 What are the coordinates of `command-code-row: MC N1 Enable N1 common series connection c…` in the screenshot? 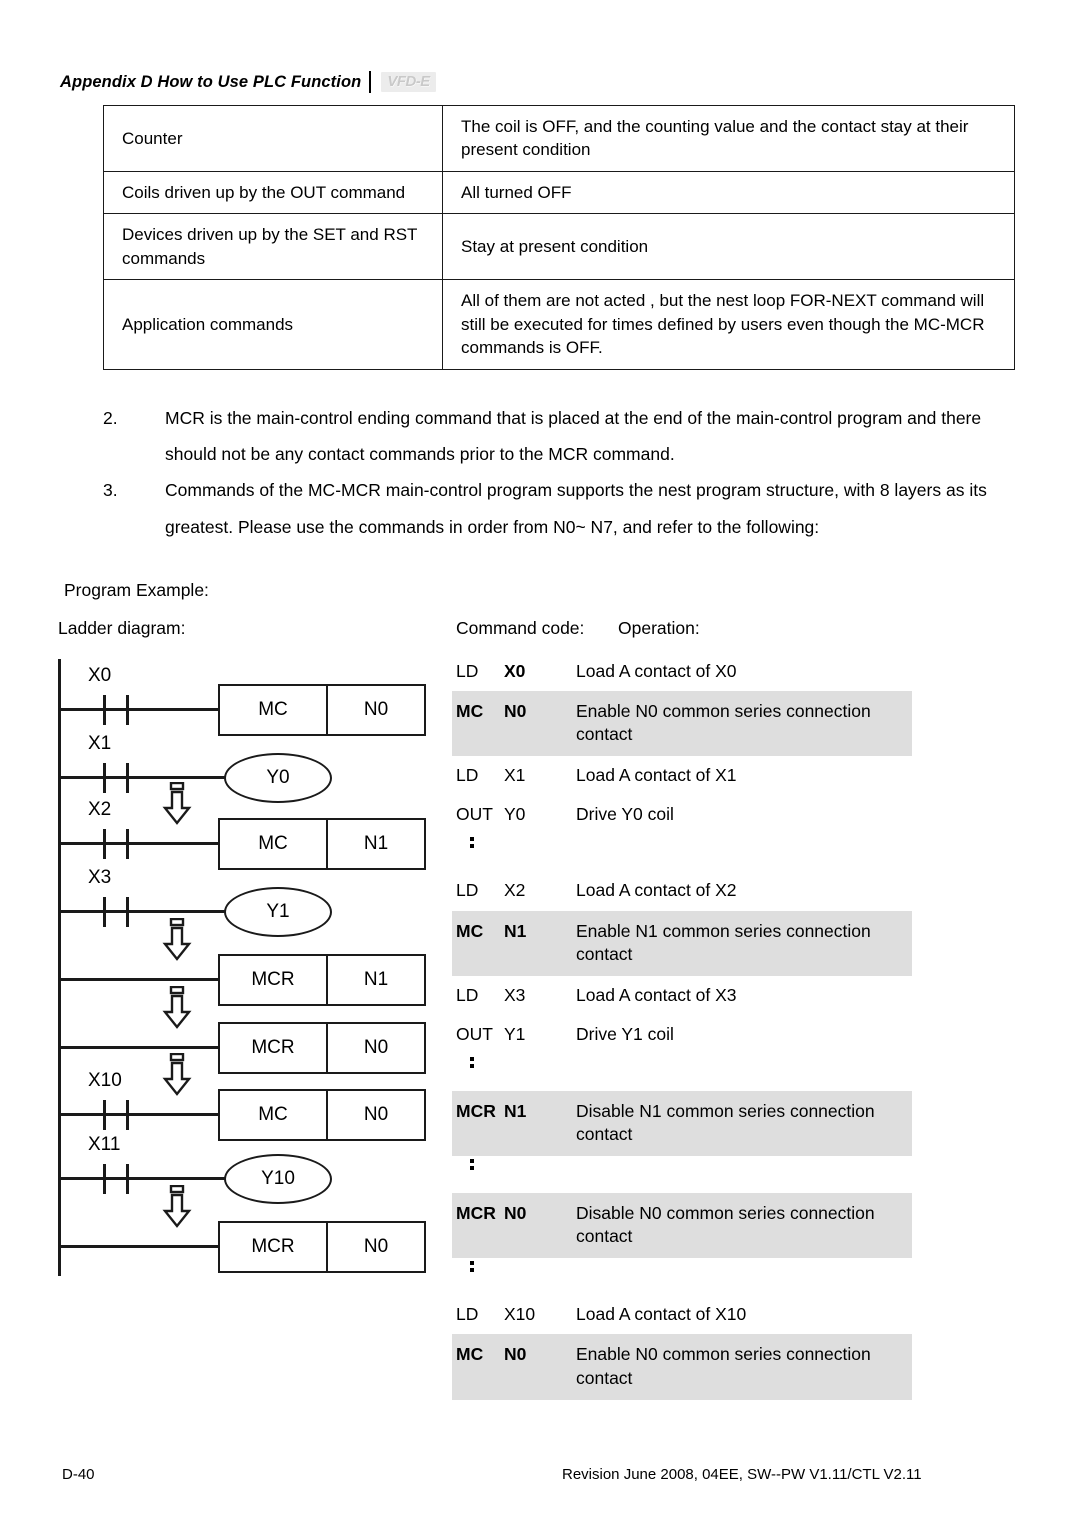 It's located at (682, 943).